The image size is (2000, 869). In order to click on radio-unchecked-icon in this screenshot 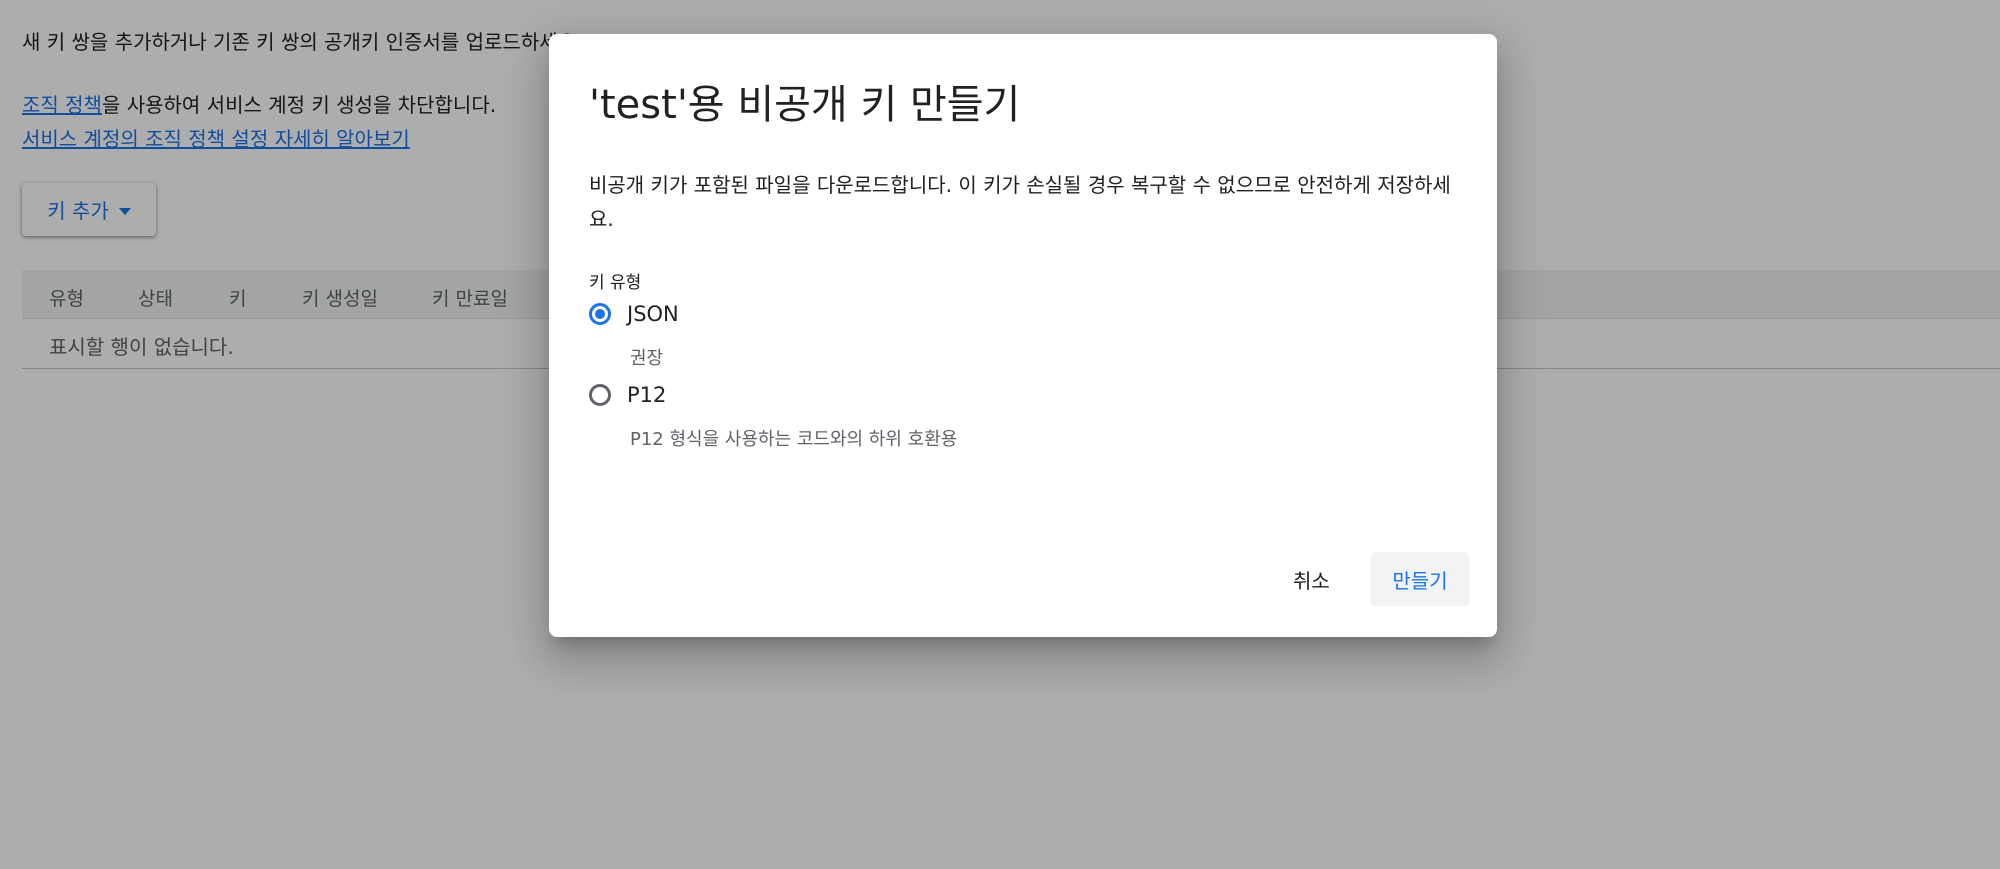, I will do `click(600, 395)`.